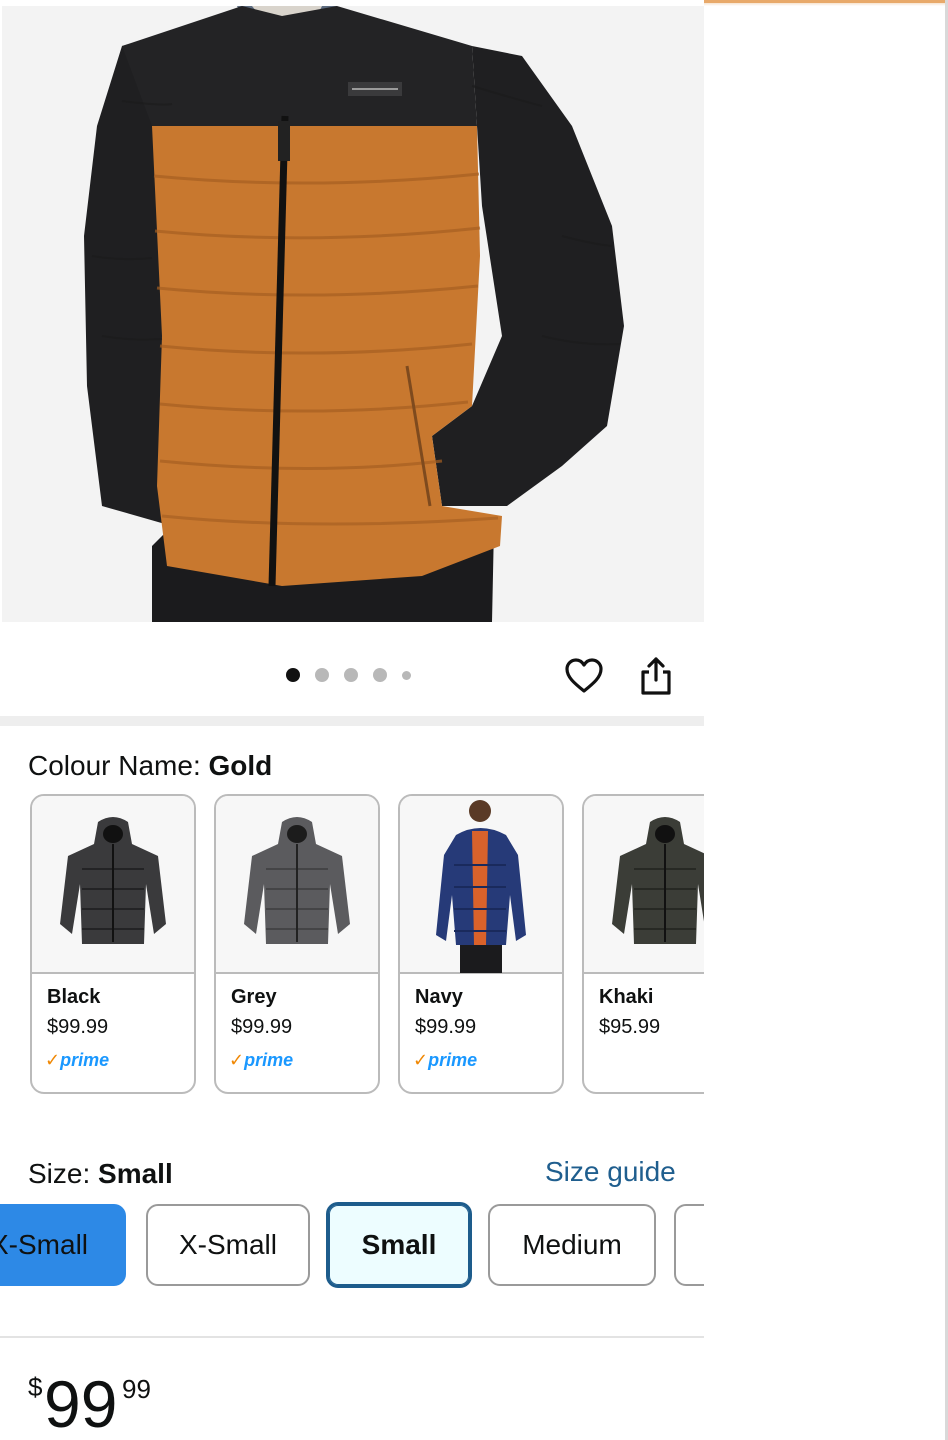 This screenshot has height=1440, width=948. What do you see at coordinates (689, 1245) in the screenshot?
I see `size-option-large` at bounding box center [689, 1245].